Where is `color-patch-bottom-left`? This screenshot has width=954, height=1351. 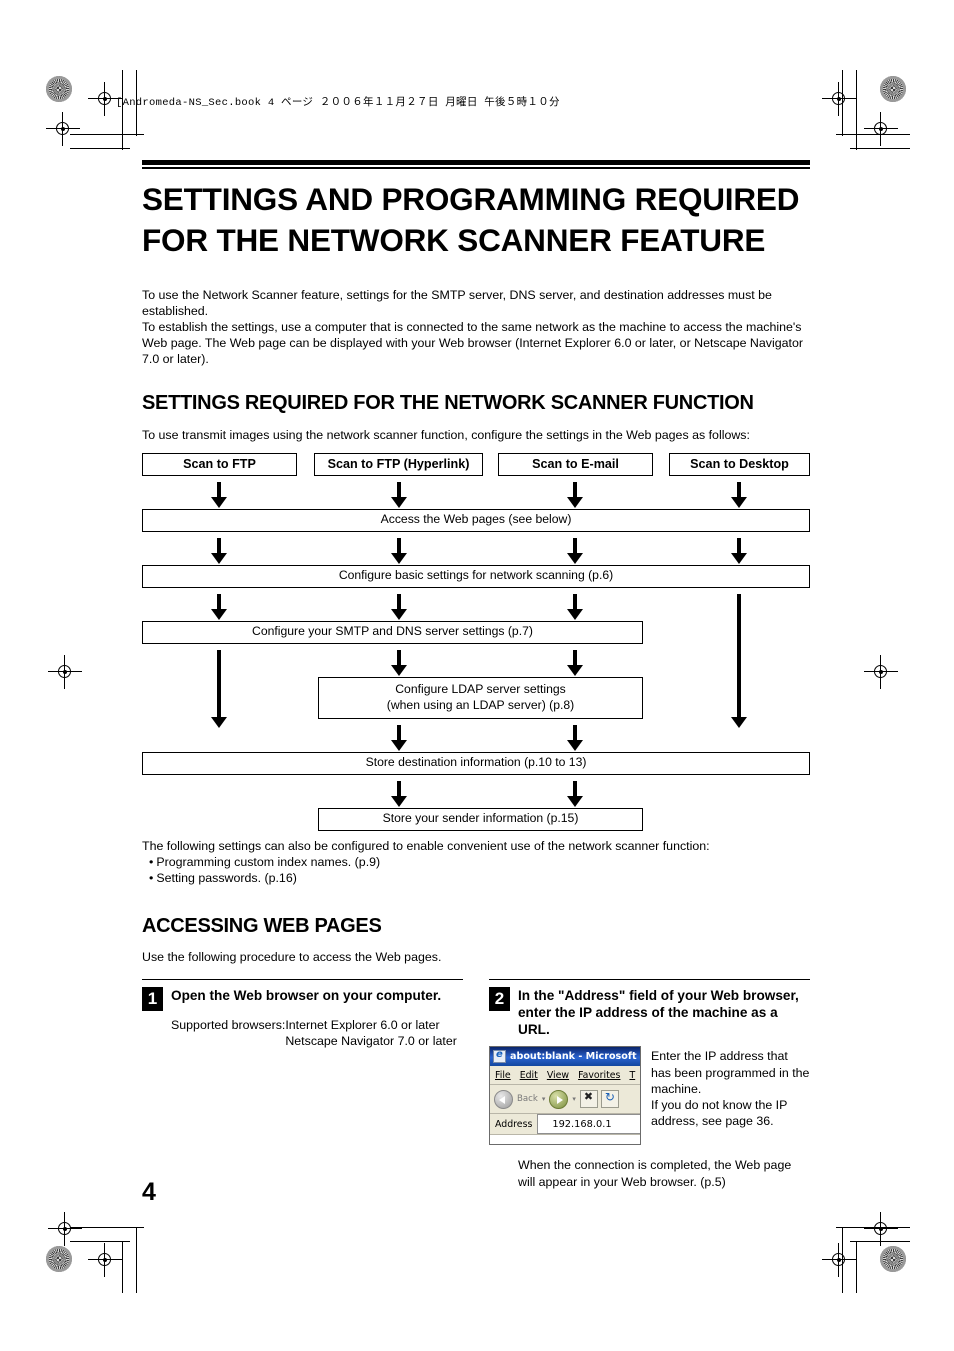
color-patch-bottom-left is located at coordinates (59, 1259).